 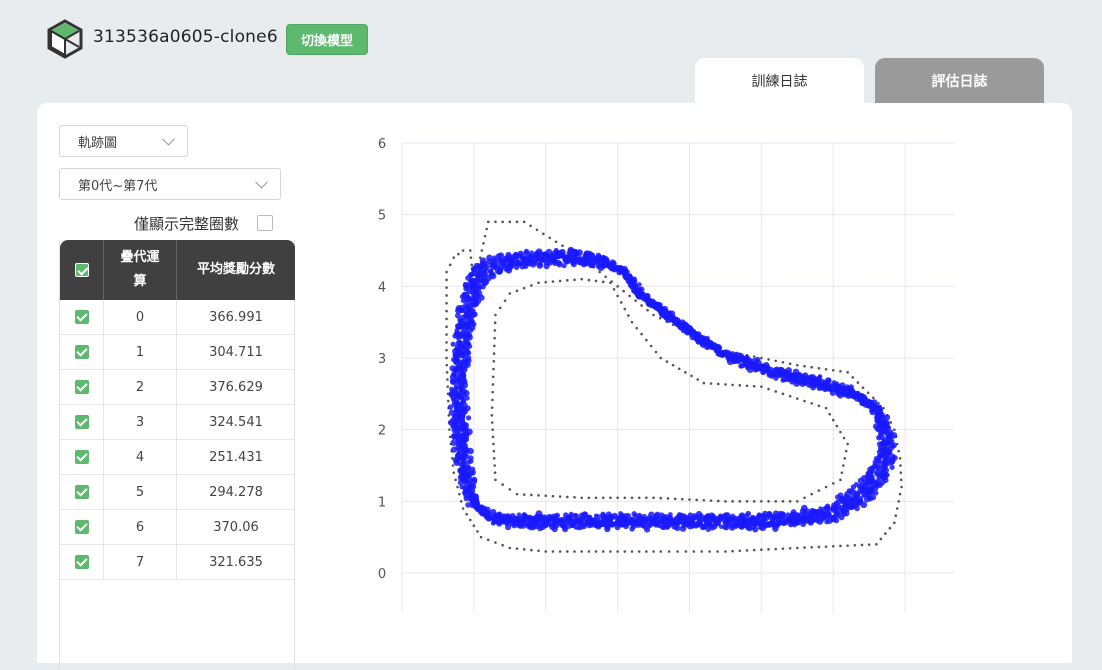 I want to click on tab-training-log: 訓練日誌, so click(x=779, y=81).